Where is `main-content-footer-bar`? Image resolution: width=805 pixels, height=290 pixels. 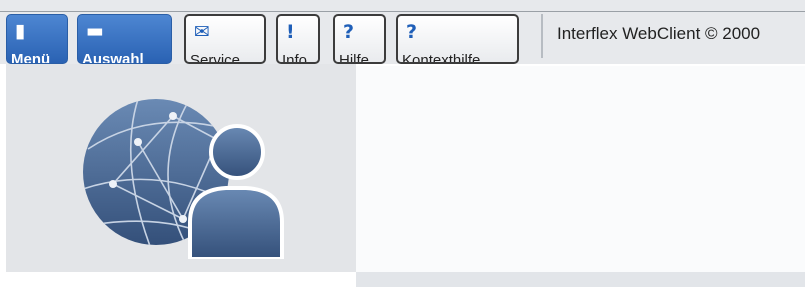
main-content-footer-bar is located at coordinates (580, 279).